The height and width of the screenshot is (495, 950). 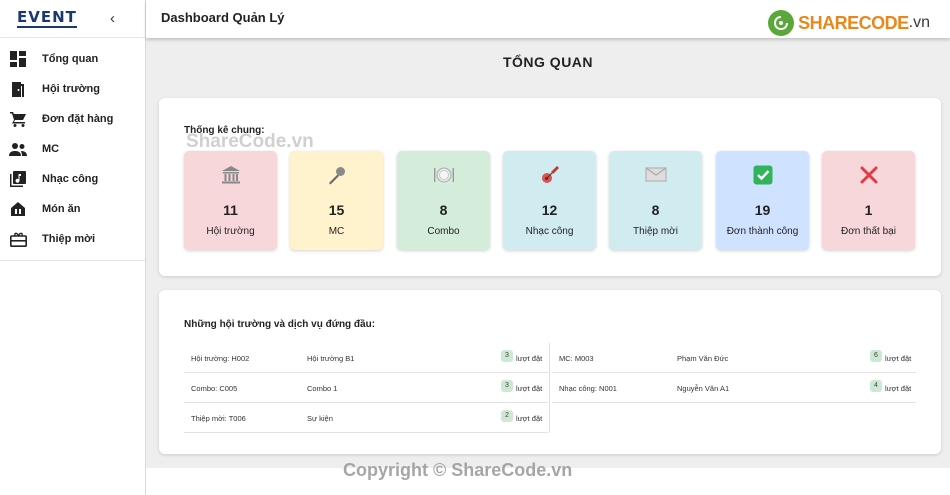 I want to click on stat-card-halls: 11 Hội trường, so click(x=230, y=200).